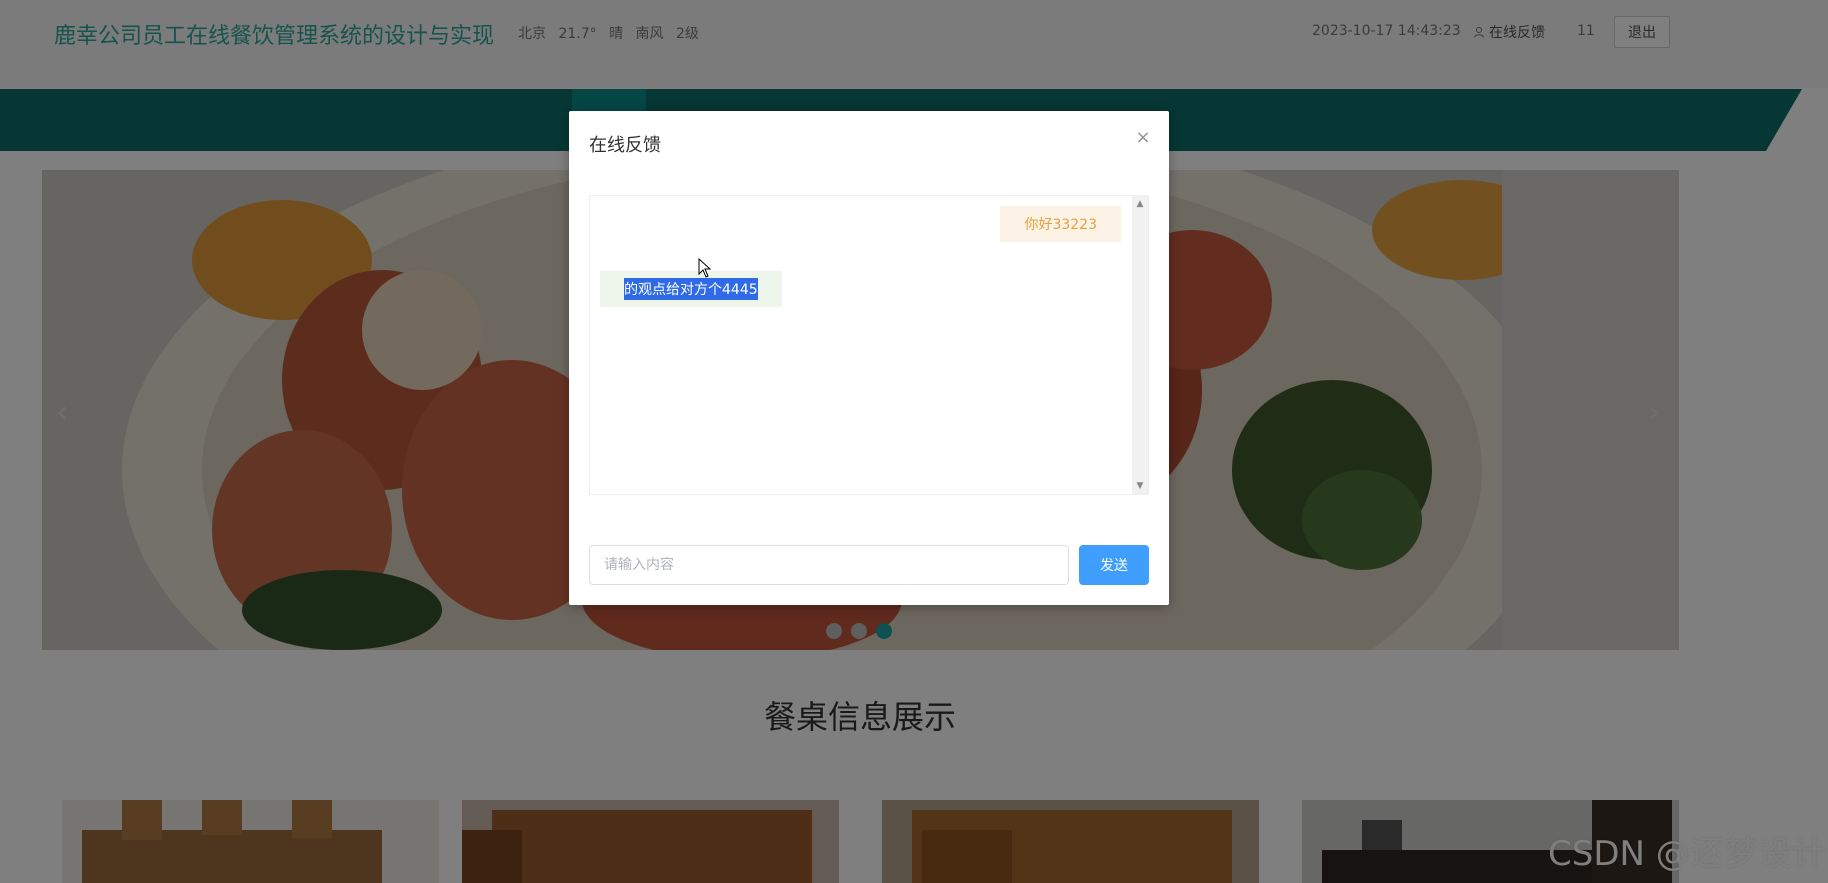 The image size is (1828, 883). I want to click on scroll-up-arrow-icon: ▲, so click(1140, 204).